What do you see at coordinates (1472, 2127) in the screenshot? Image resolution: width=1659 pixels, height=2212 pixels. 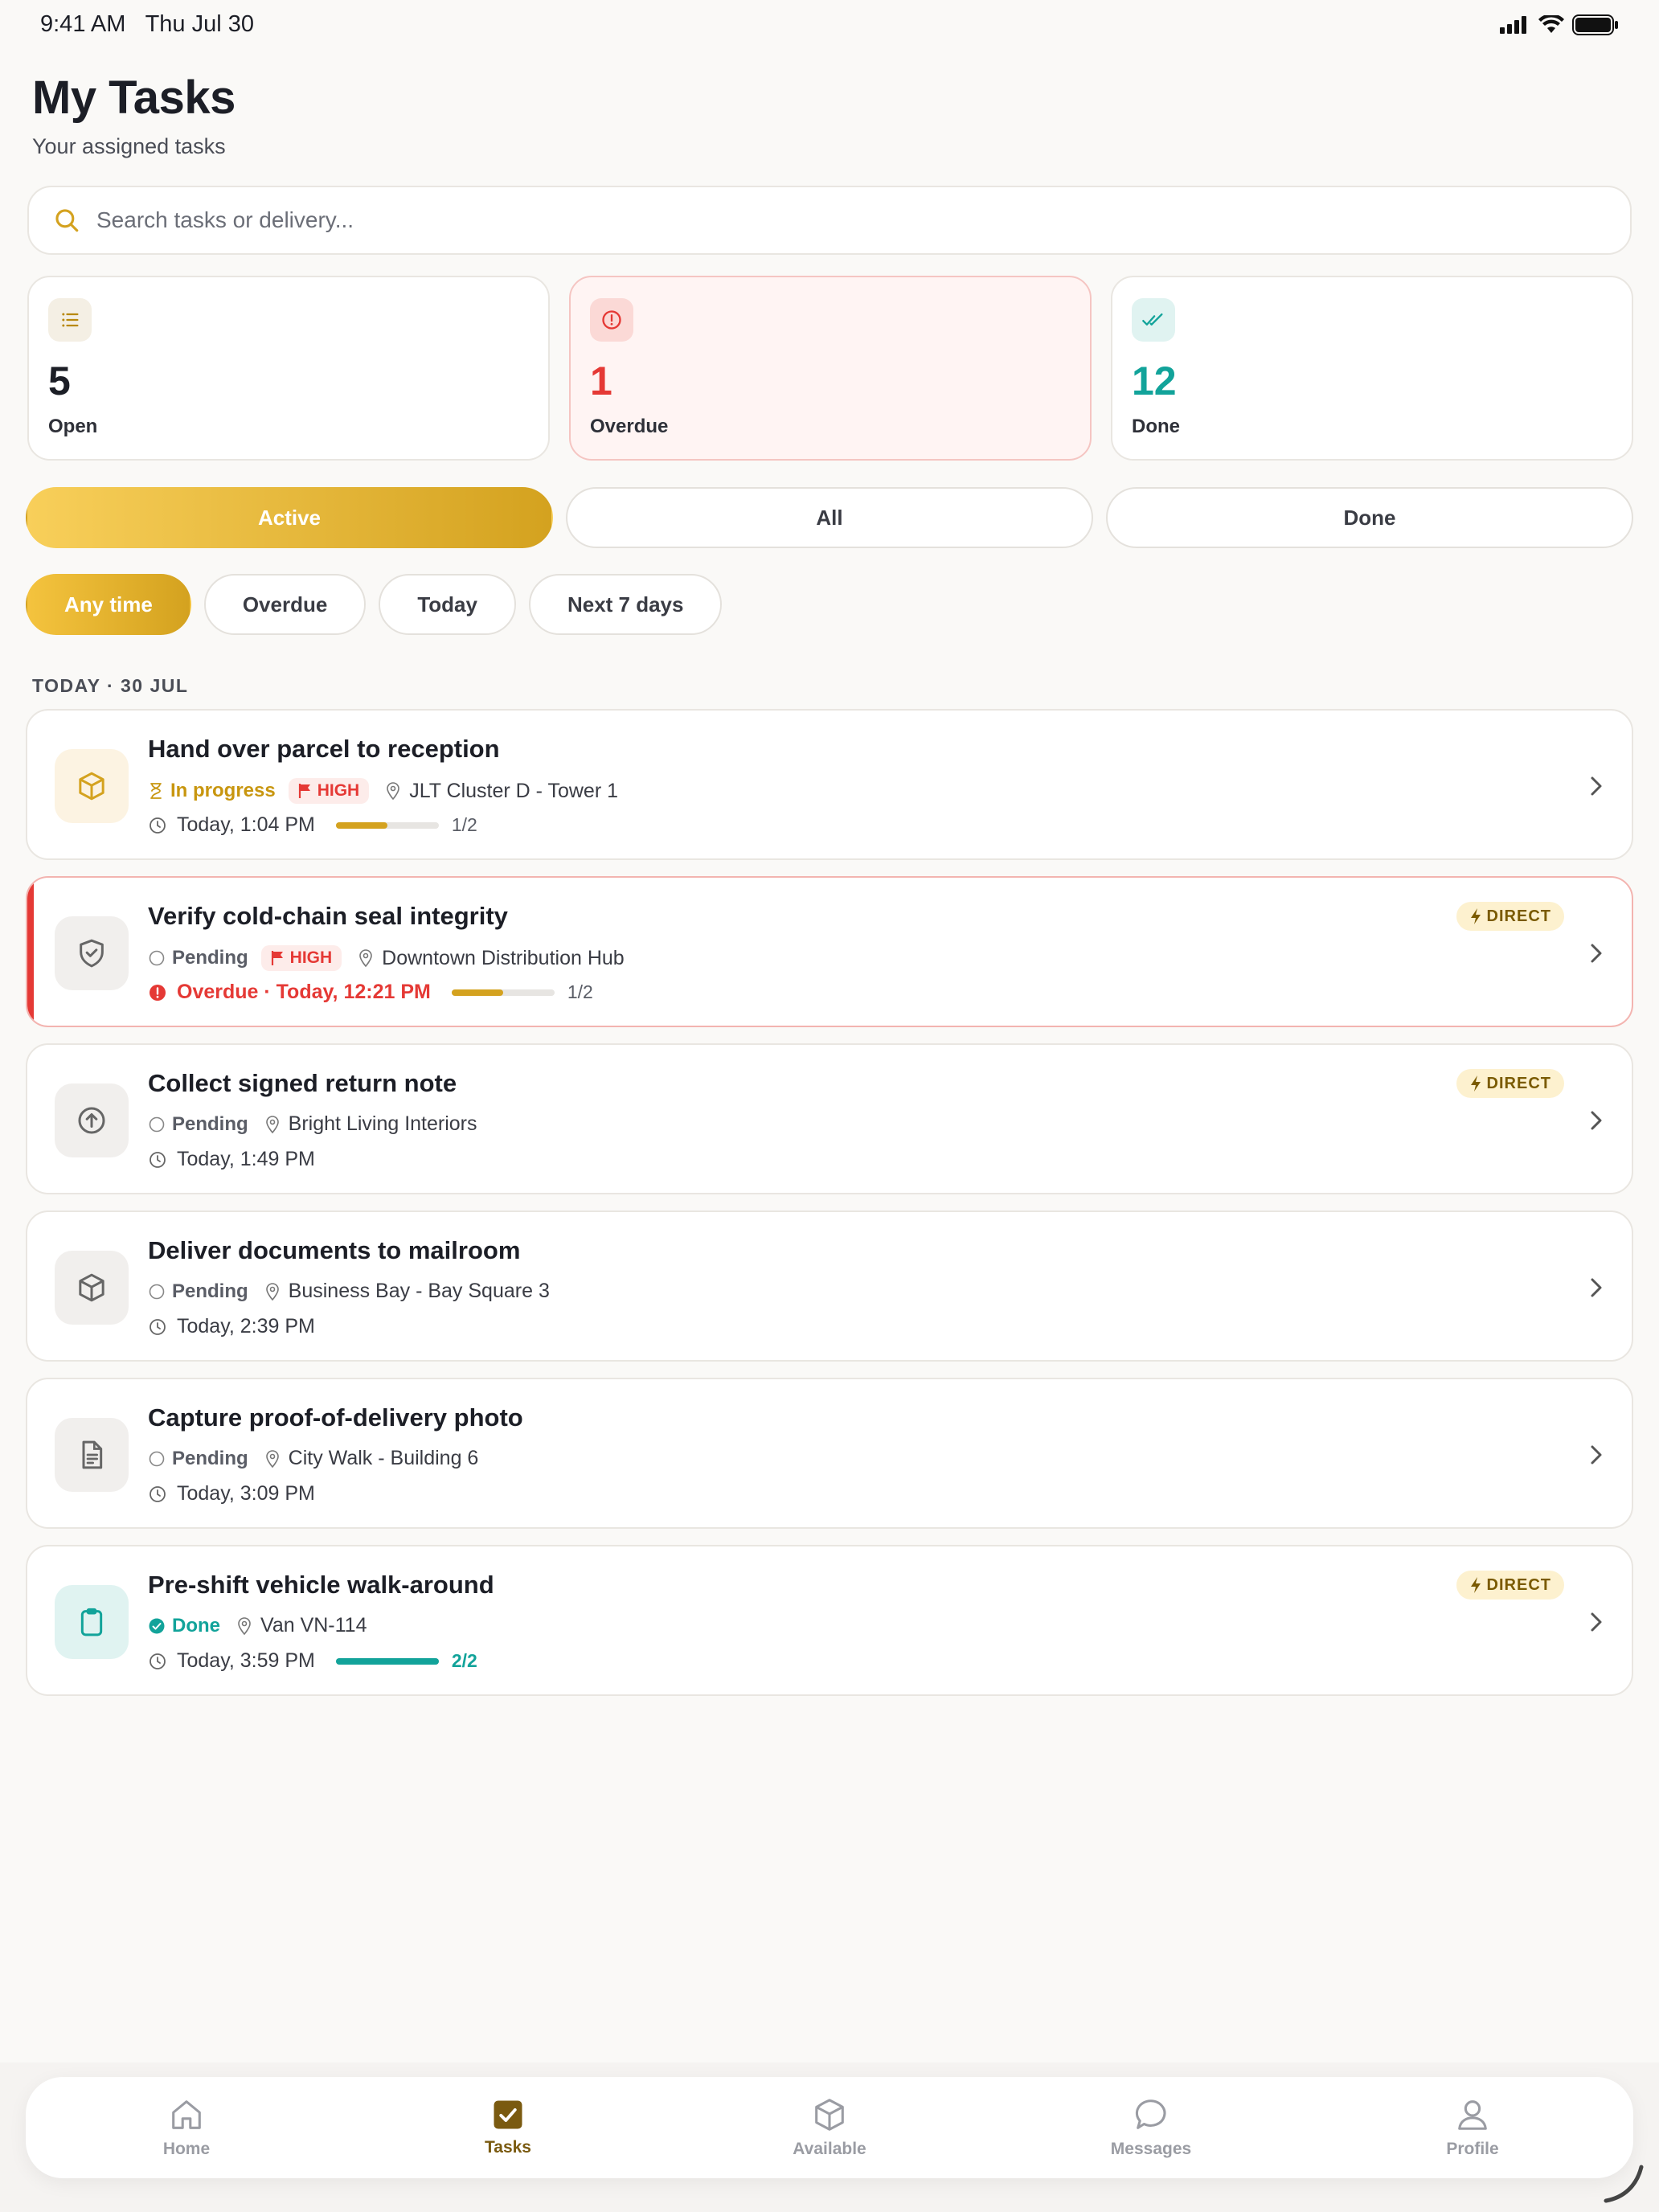 I see `tab-profile: Profile` at bounding box center [1472, 2127].